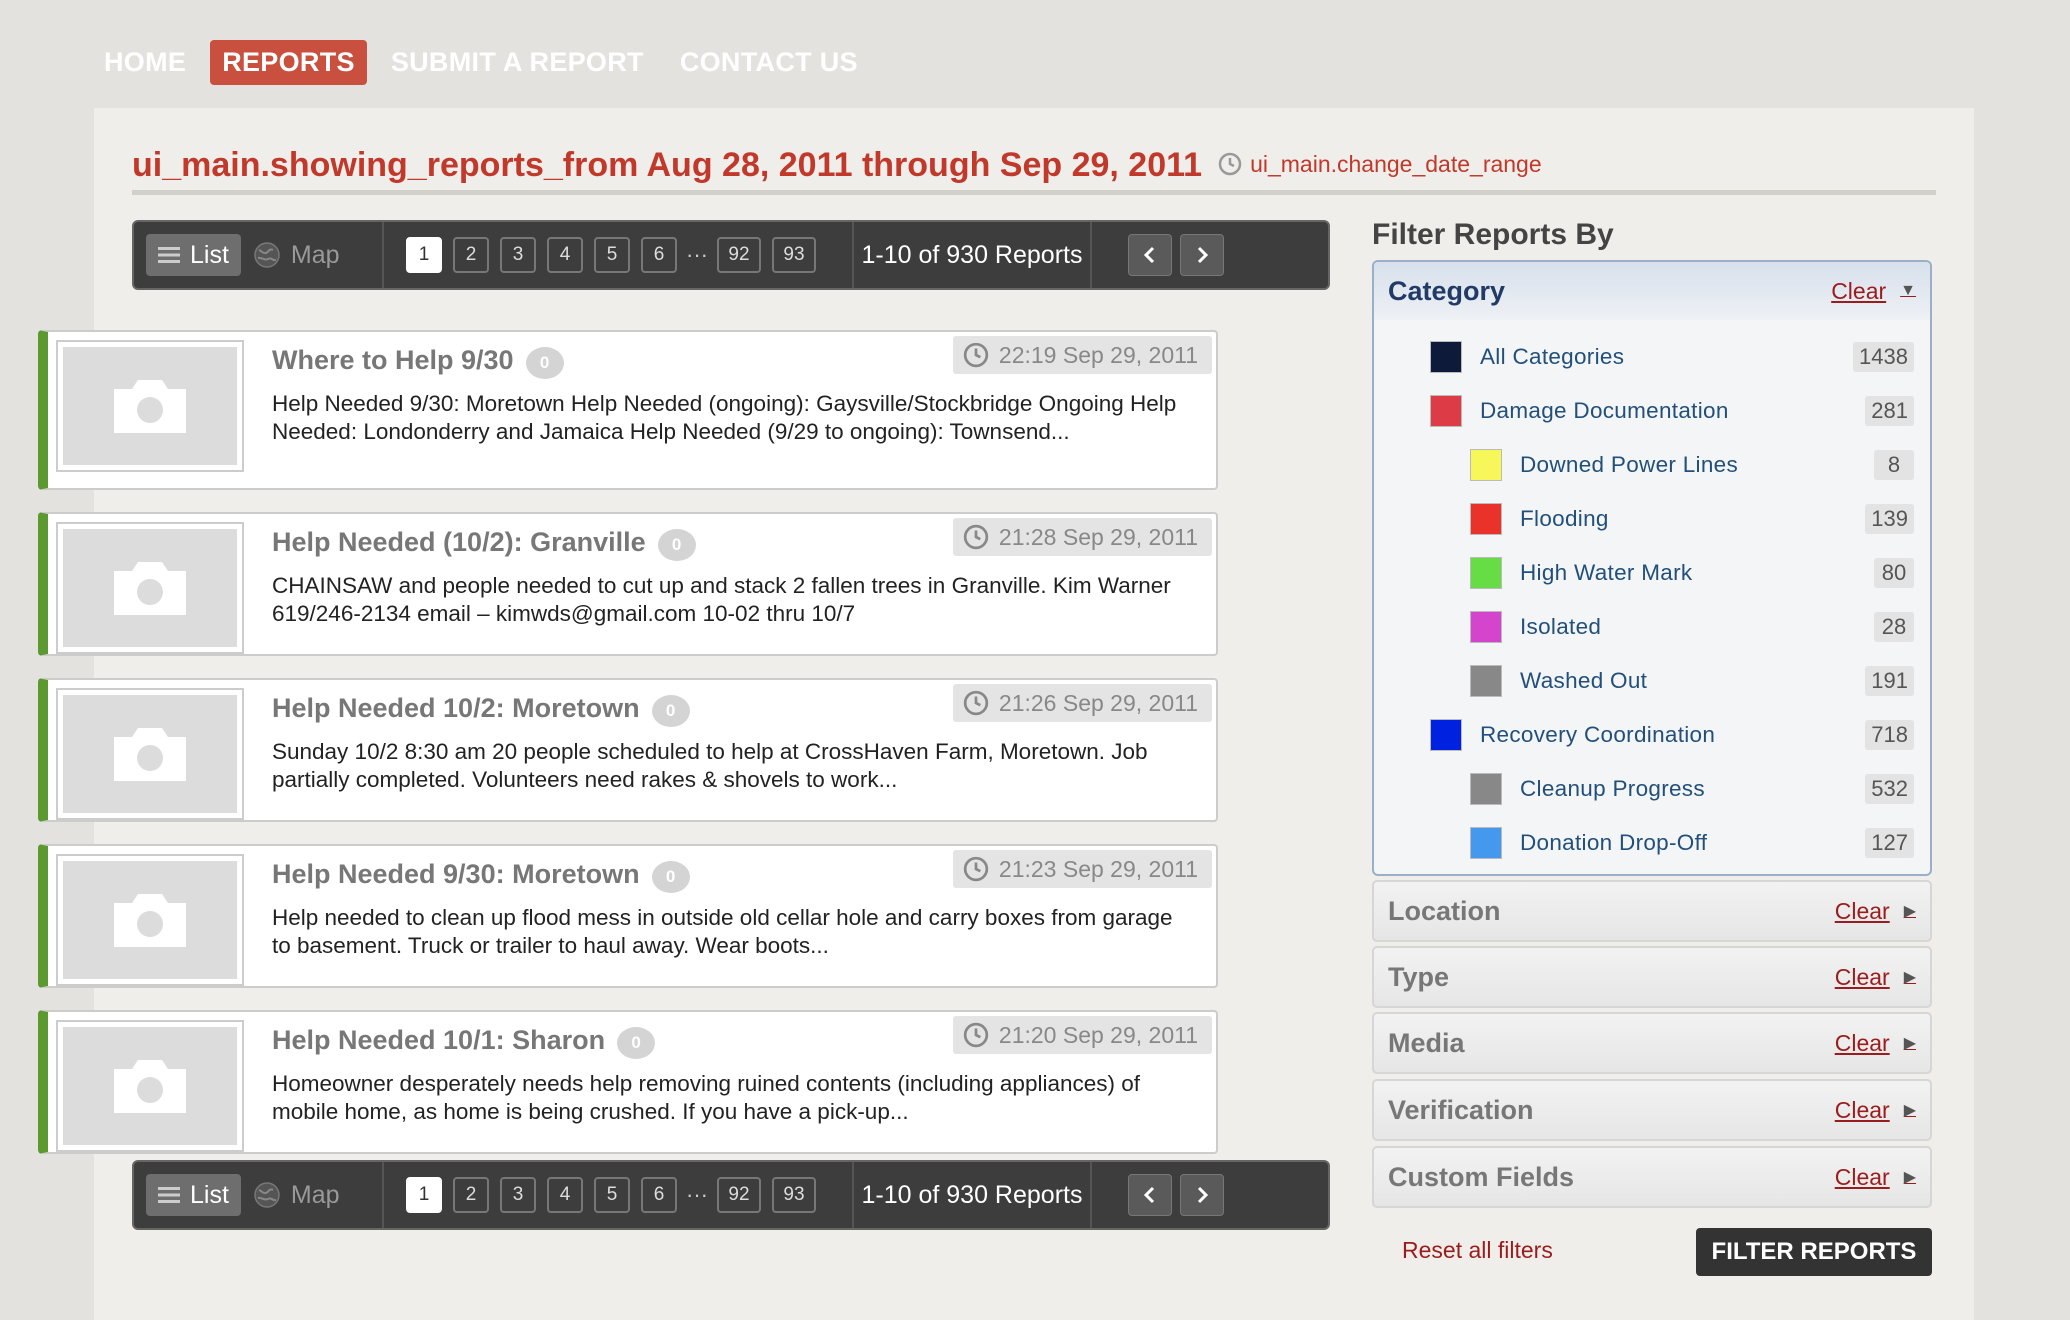 The width and height of the screenshot is (2070, 1320). I want to click on change-date-range-link: ui_main.change_date_range, so click(1380, 164).